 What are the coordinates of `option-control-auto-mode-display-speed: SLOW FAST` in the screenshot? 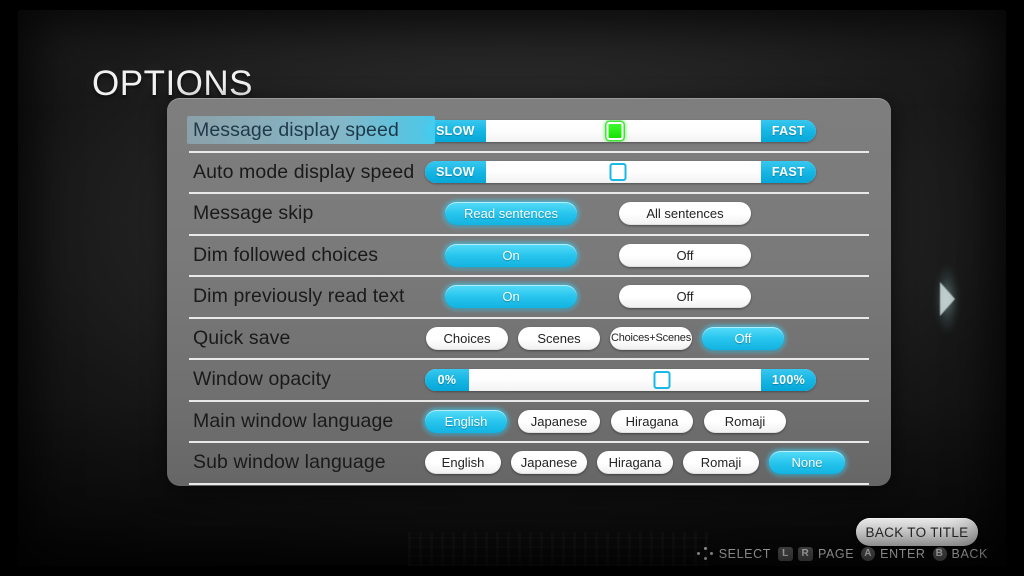 It's located at (647, 173).